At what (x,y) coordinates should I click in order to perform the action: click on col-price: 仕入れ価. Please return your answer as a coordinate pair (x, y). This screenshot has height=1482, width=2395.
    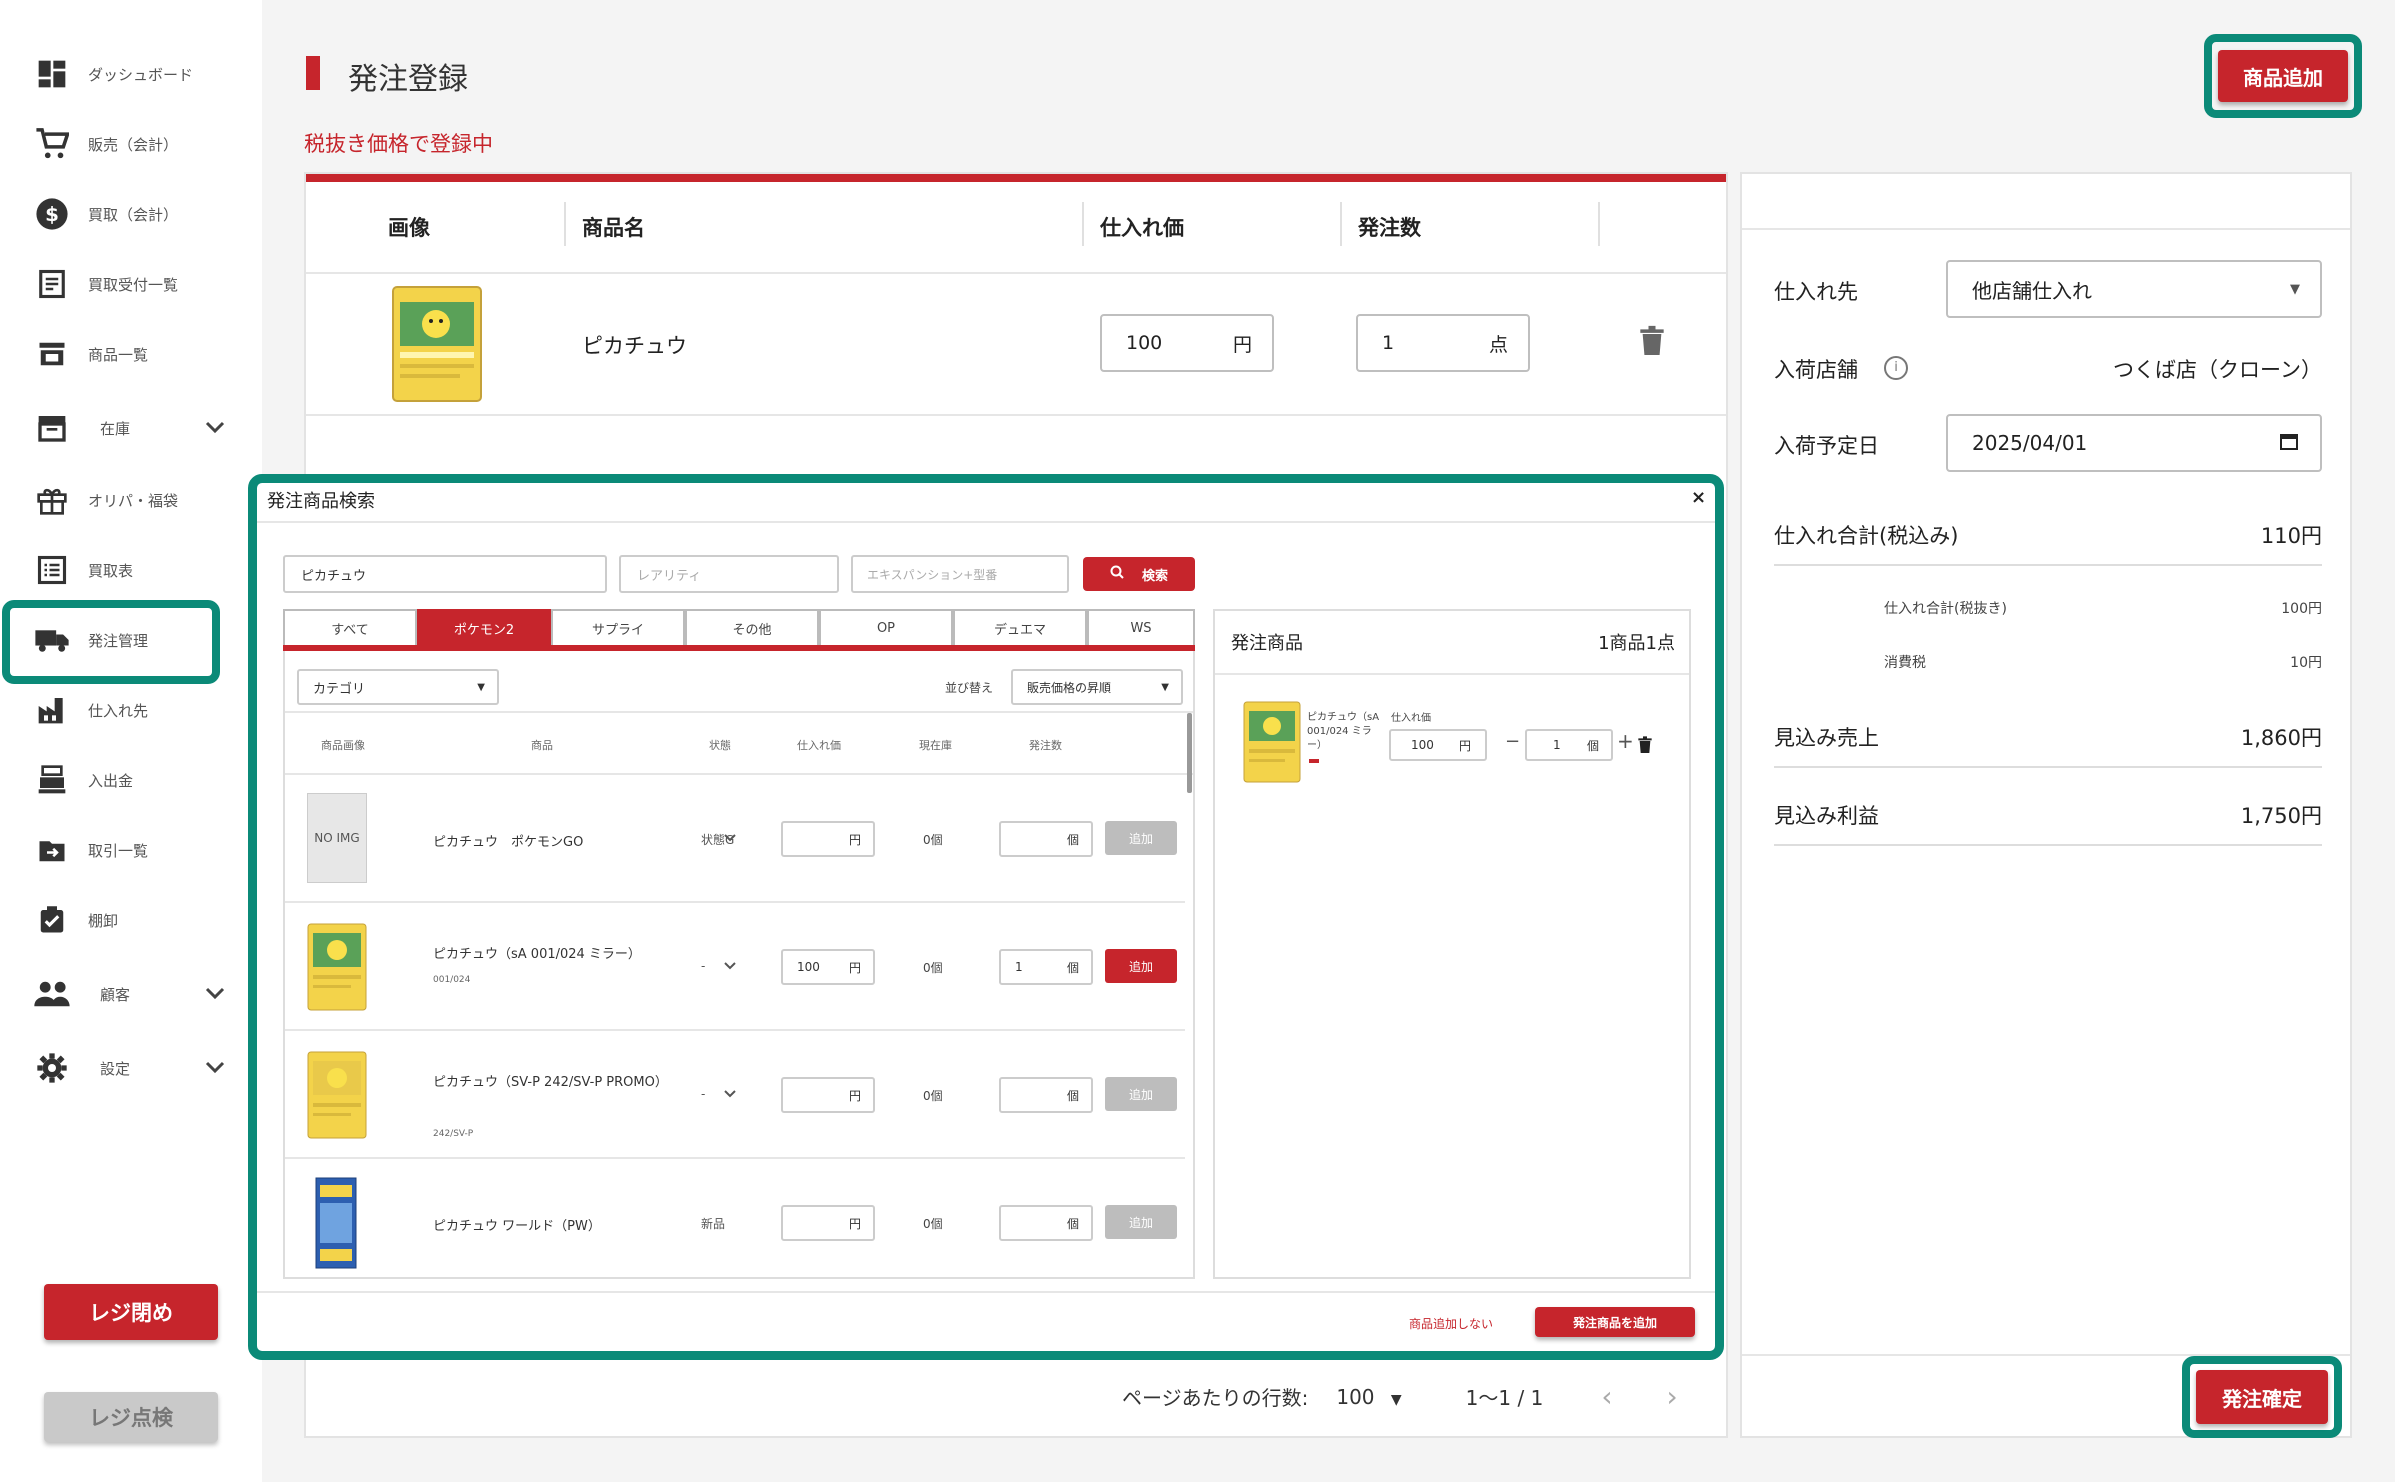
    Looking at the image, I should click on (819, 745).